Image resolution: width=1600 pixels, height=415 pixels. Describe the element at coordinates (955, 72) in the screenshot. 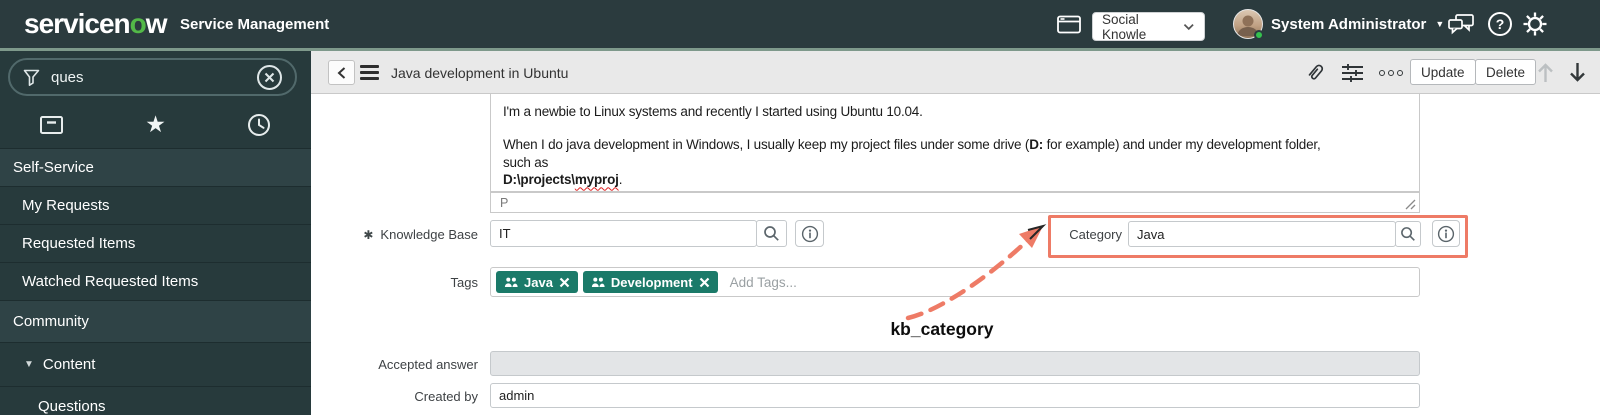

I see `form-toolbar: Java development in Ubuntu Update Delete` at that location.